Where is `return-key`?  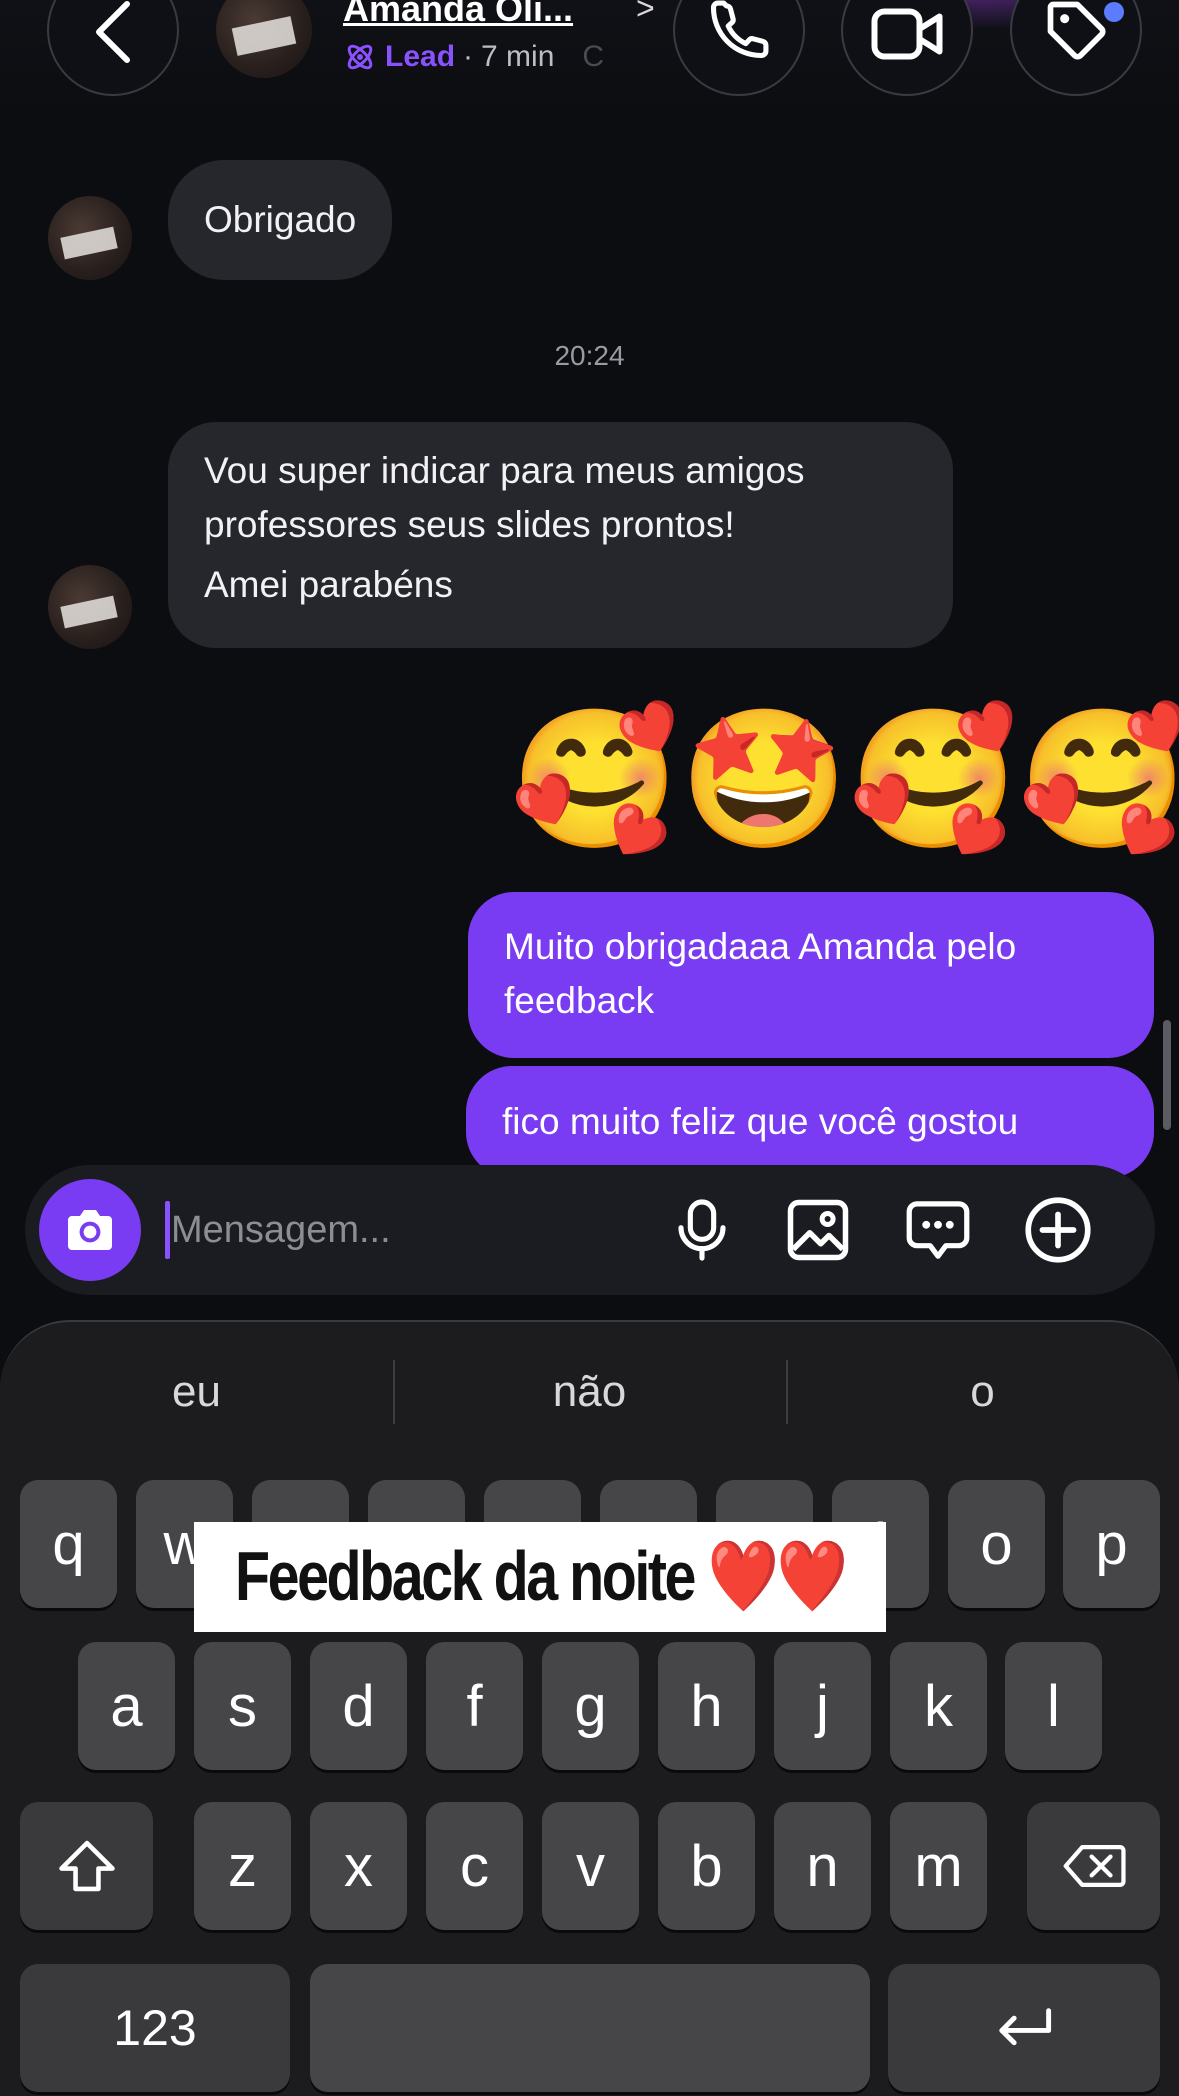
return-key is located at coordinates (1024, 2028).